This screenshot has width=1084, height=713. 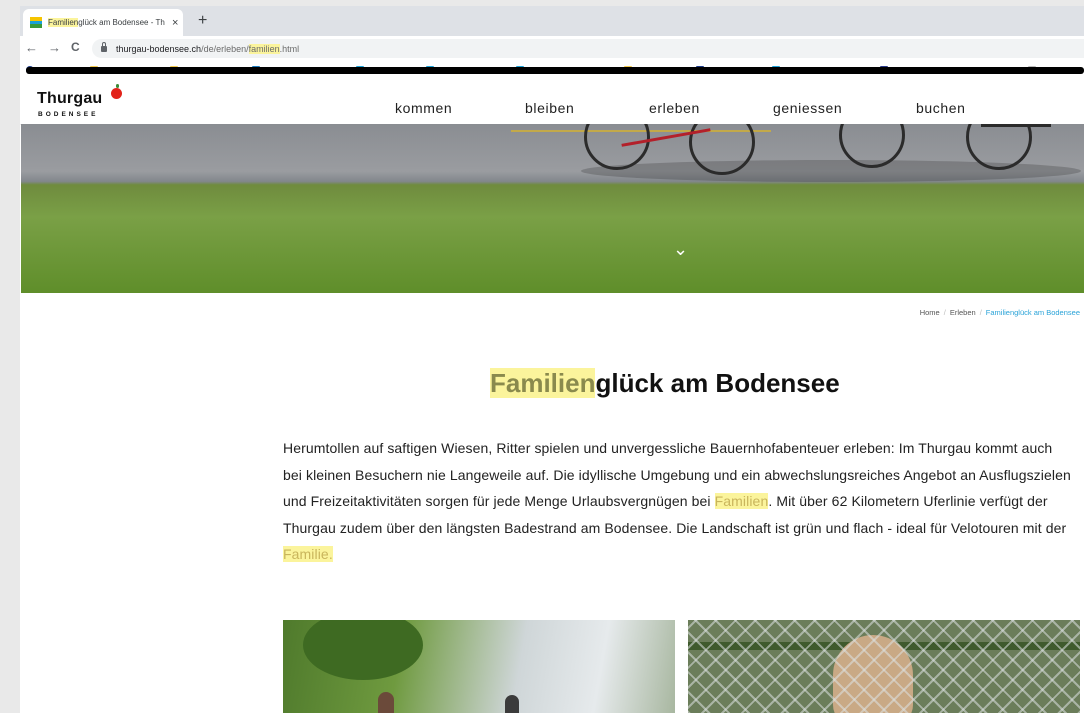 I want to click on nav-item-kommen: kommen, so click(x=423, y=108).